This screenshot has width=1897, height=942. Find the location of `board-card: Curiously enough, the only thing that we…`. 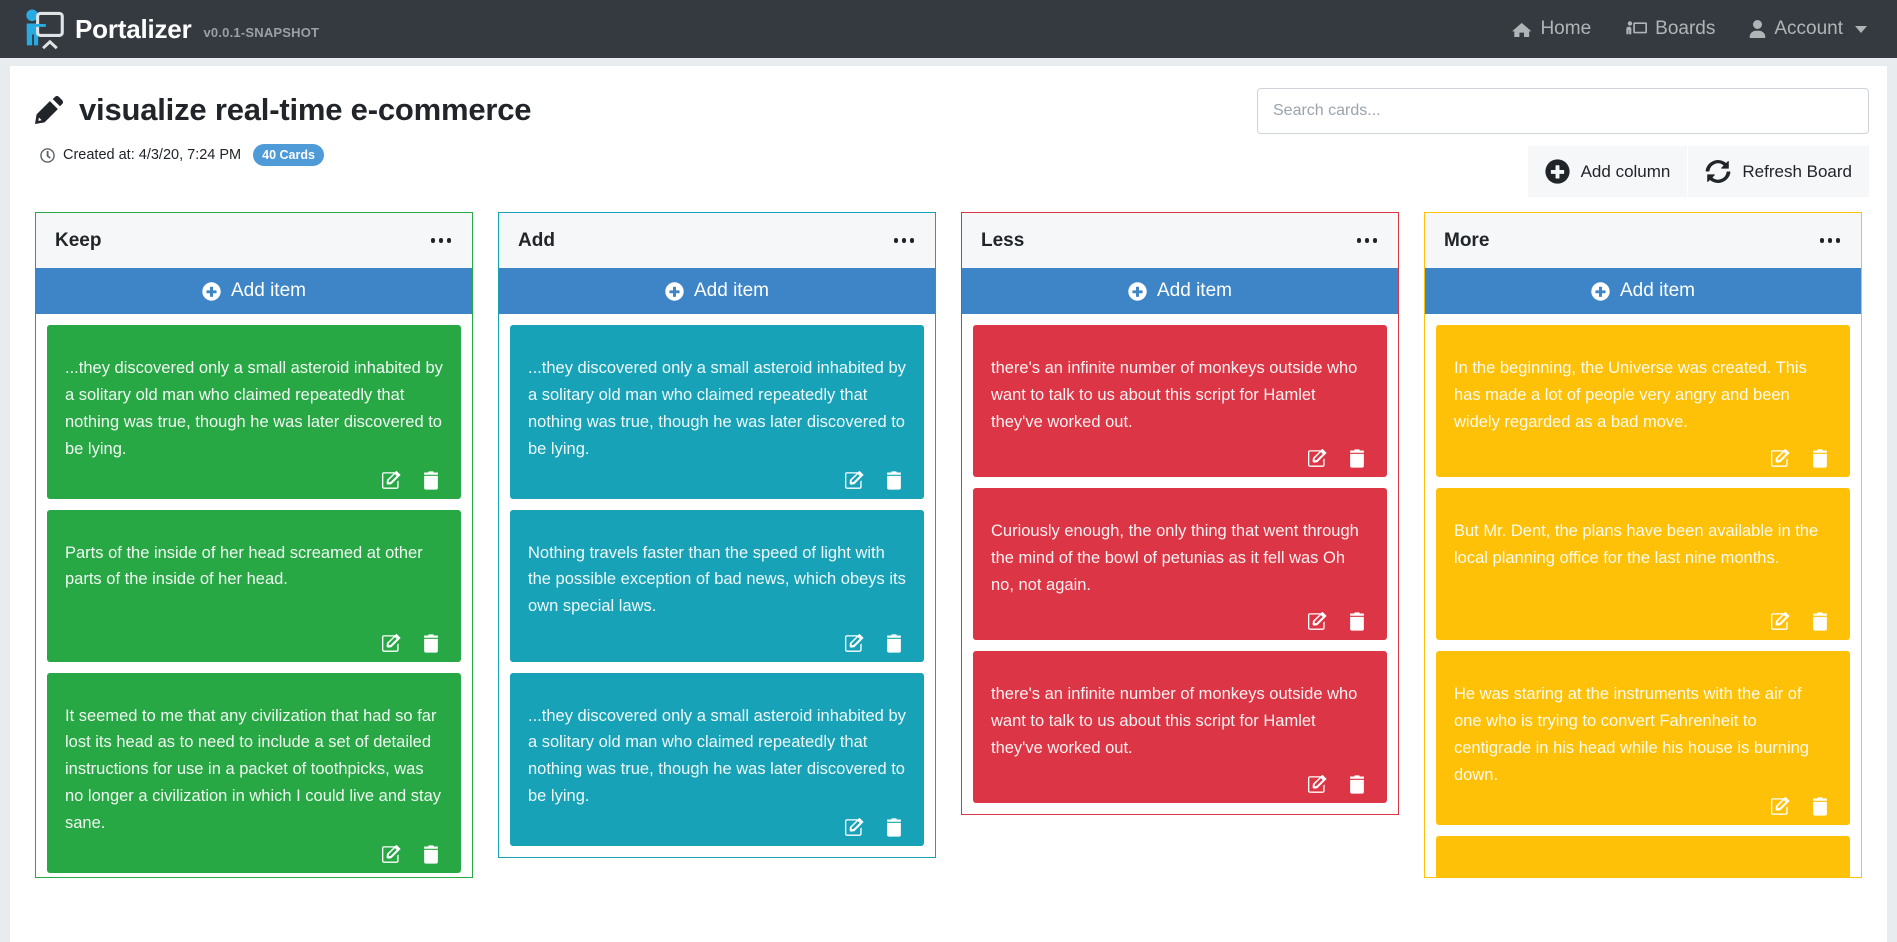

board-card: Curiously enough, the only thing that we… is located at coordinates (1180, 564).